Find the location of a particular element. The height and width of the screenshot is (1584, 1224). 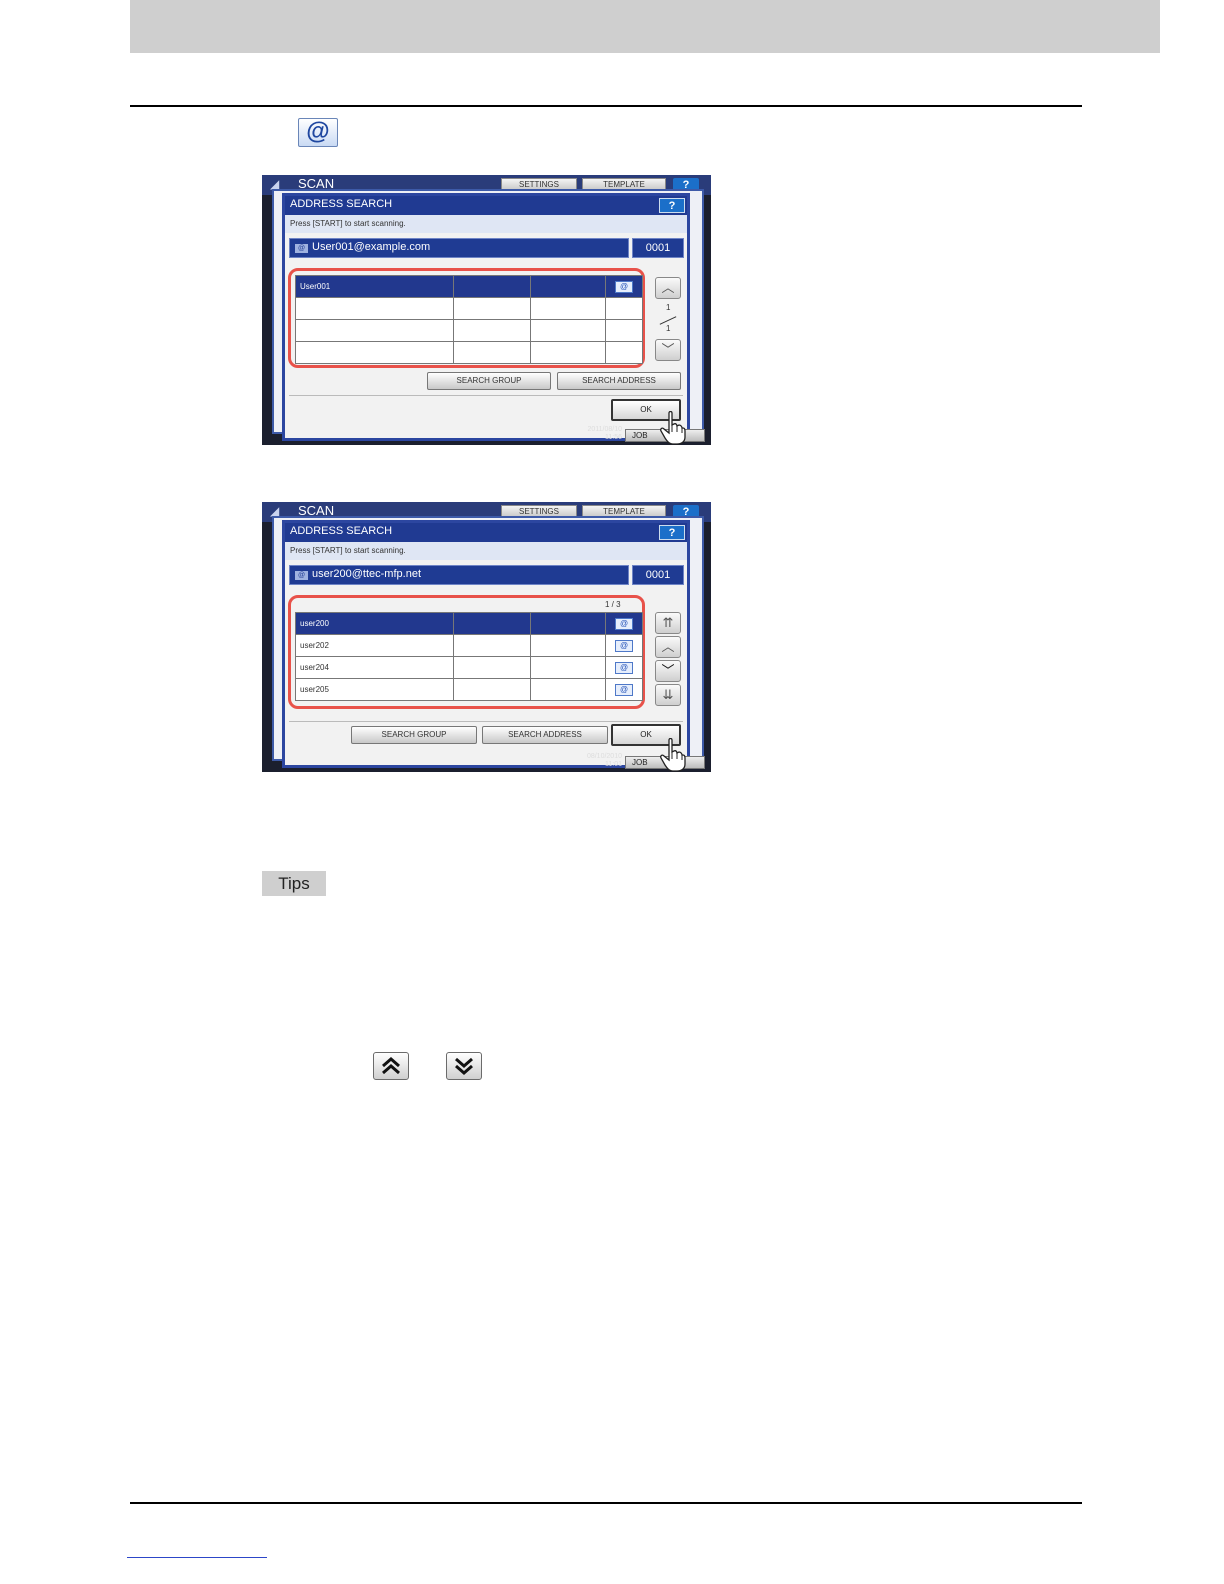

table-row: user204 @ is located at coordinates (469, 667).